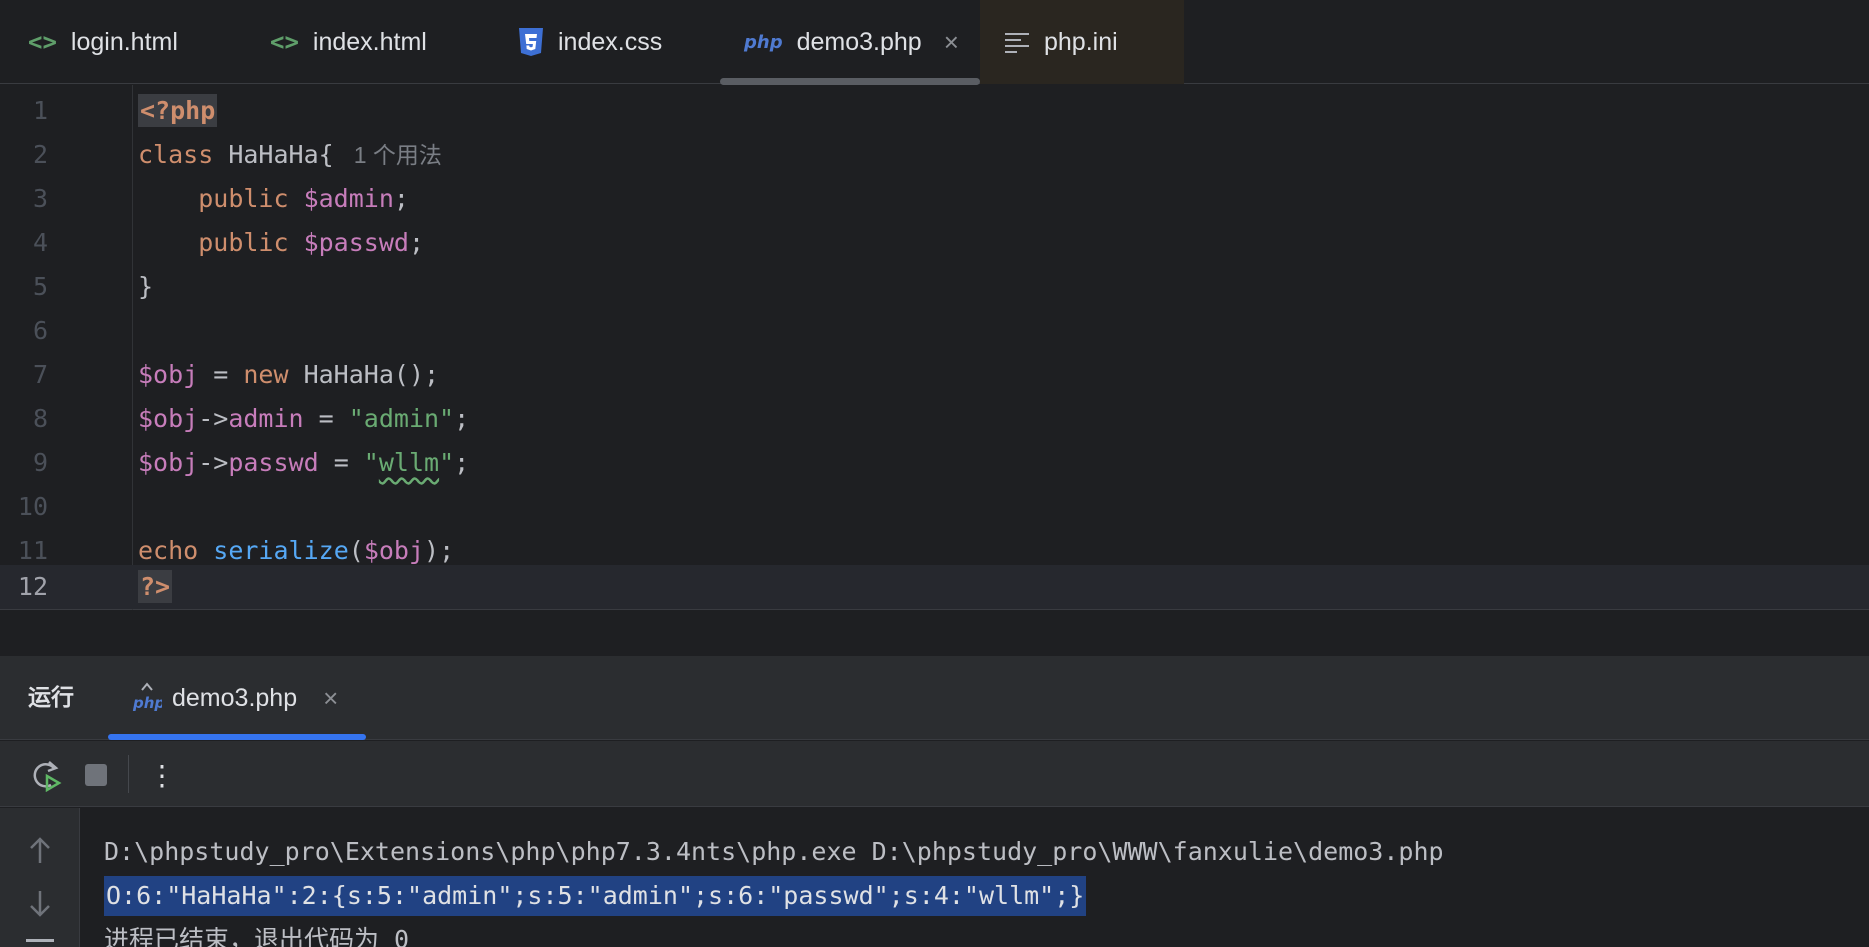 The height and width of the screenshot is (947, 1869). What do you see at coordinates (934, 199) in the screenshot?
I see `code-line: 3 public $admin;` at bounding box center [934, 199].